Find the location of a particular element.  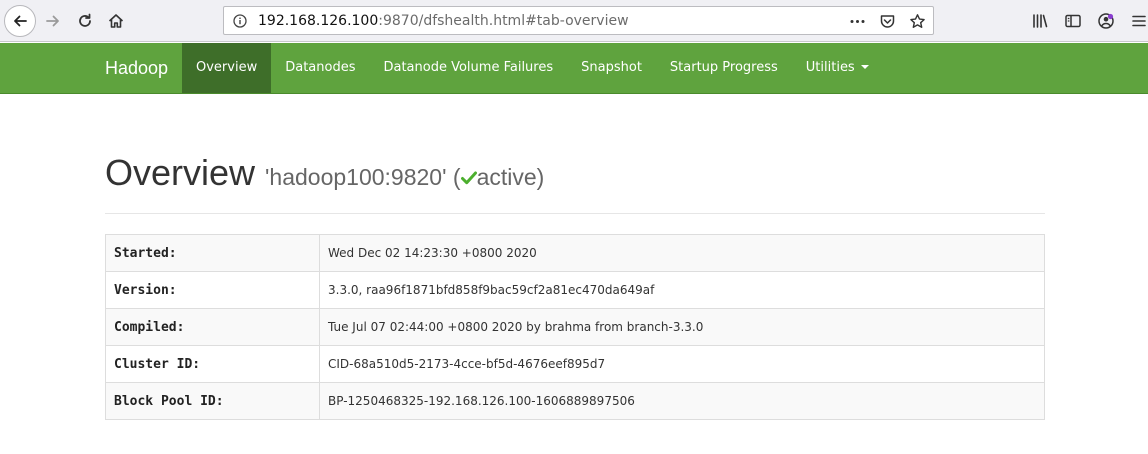

namenode-status: active is located at coordinates (506, 177).